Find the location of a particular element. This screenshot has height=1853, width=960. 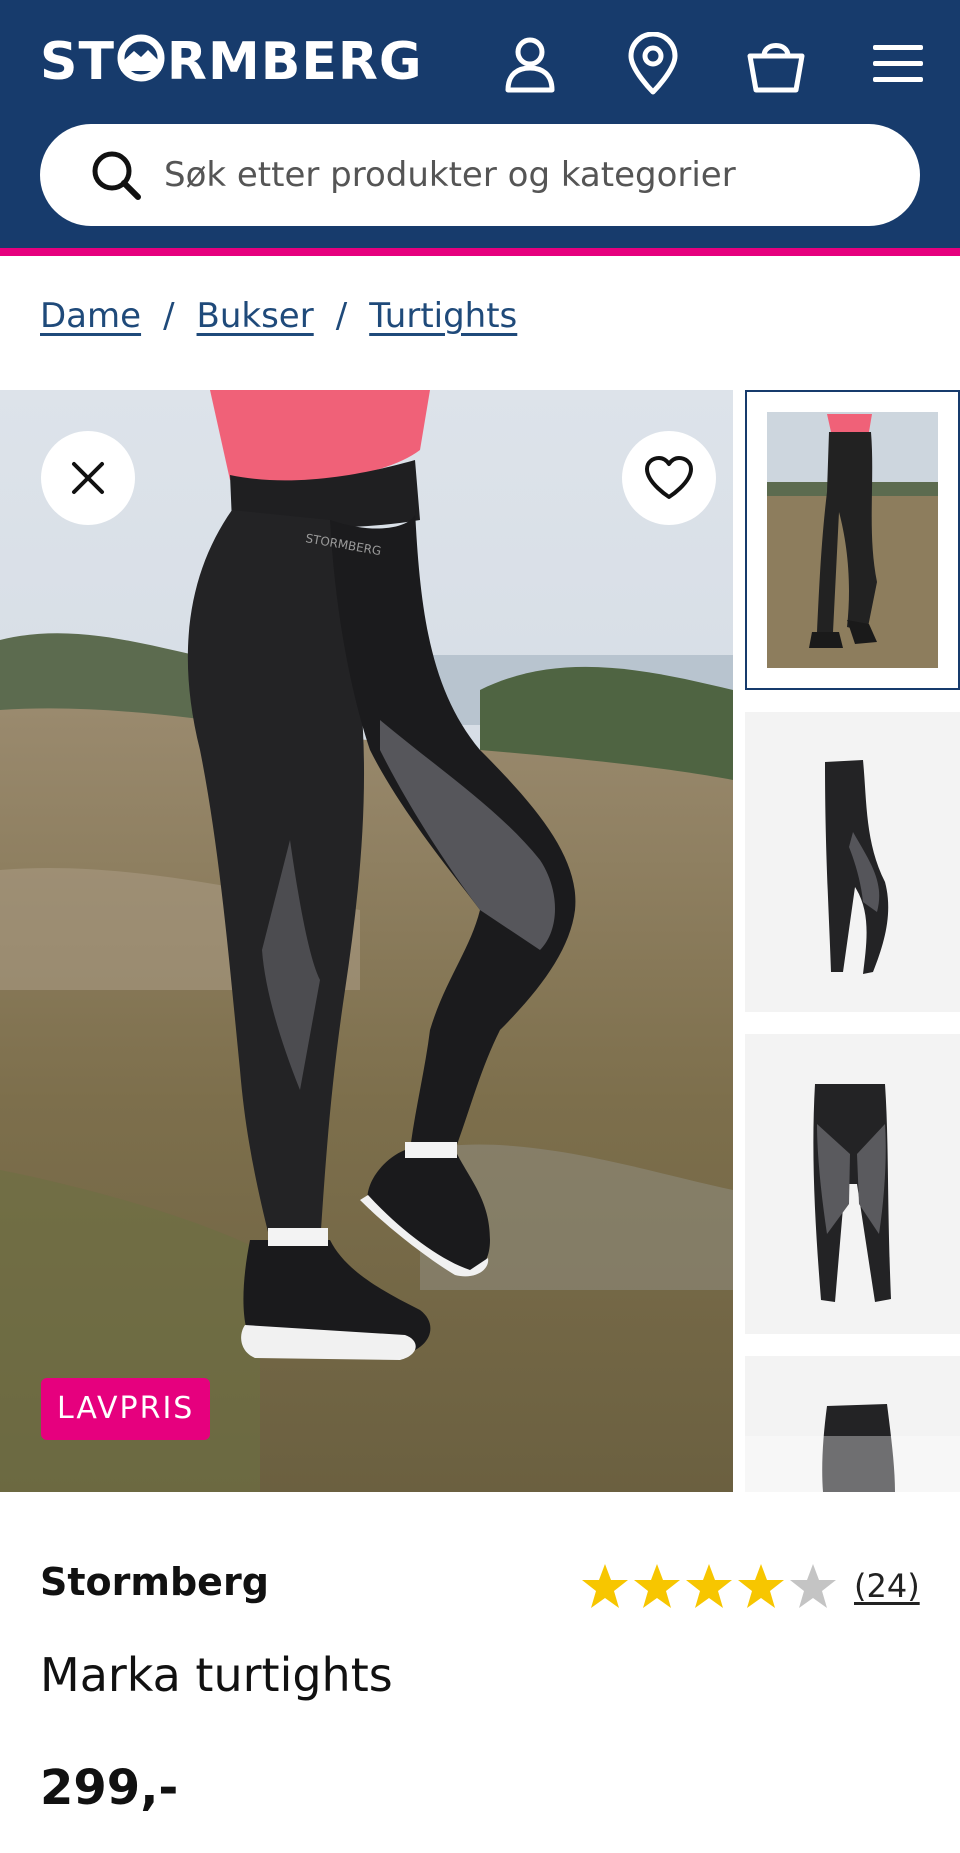

site-header: ST RMBERG is located at coordinates (480, 124).